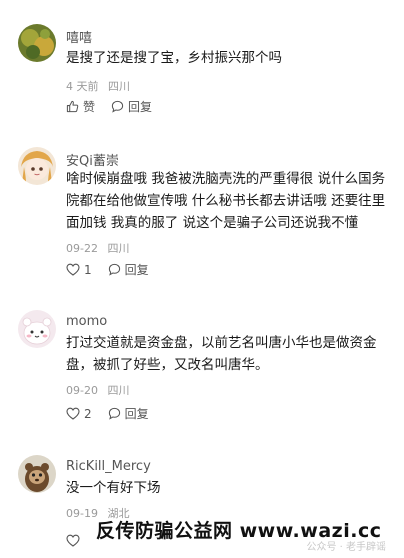 This screenshot has height=558, width=404. What do you see at coordinates (113, 488) in the screenshot?
I see `comment-text: 没一个有好下场` at bounding box center [113, 488].